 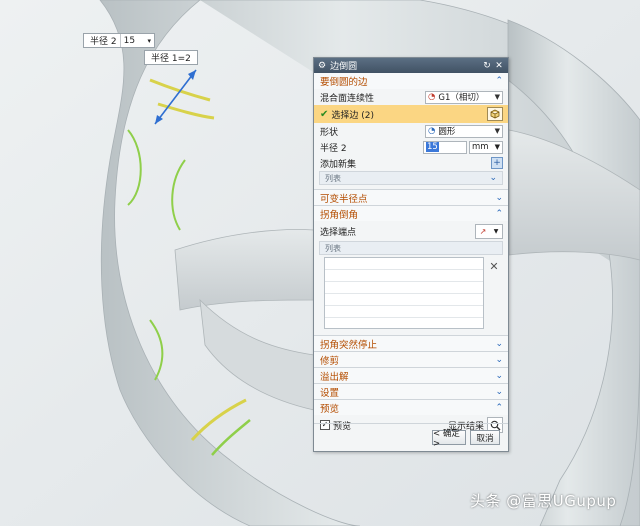 I want to click on section-corner-header: 拐角倒角 ⌃, so click(x=411, y=213).